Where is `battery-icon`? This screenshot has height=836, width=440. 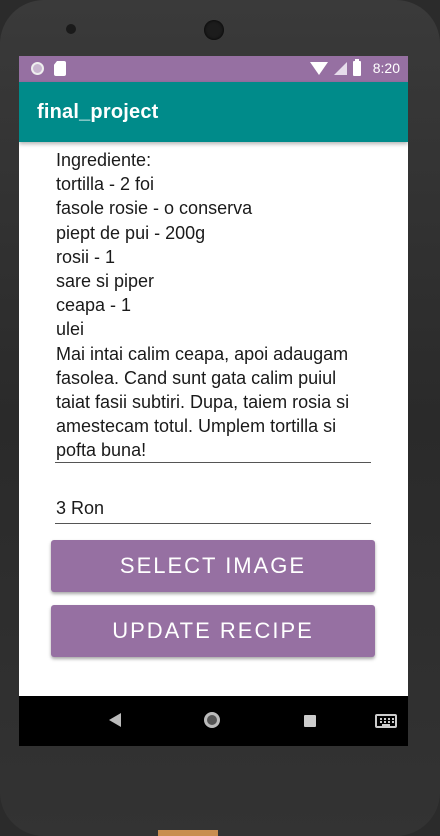 battery-icon is located at coordinates (356, 67).